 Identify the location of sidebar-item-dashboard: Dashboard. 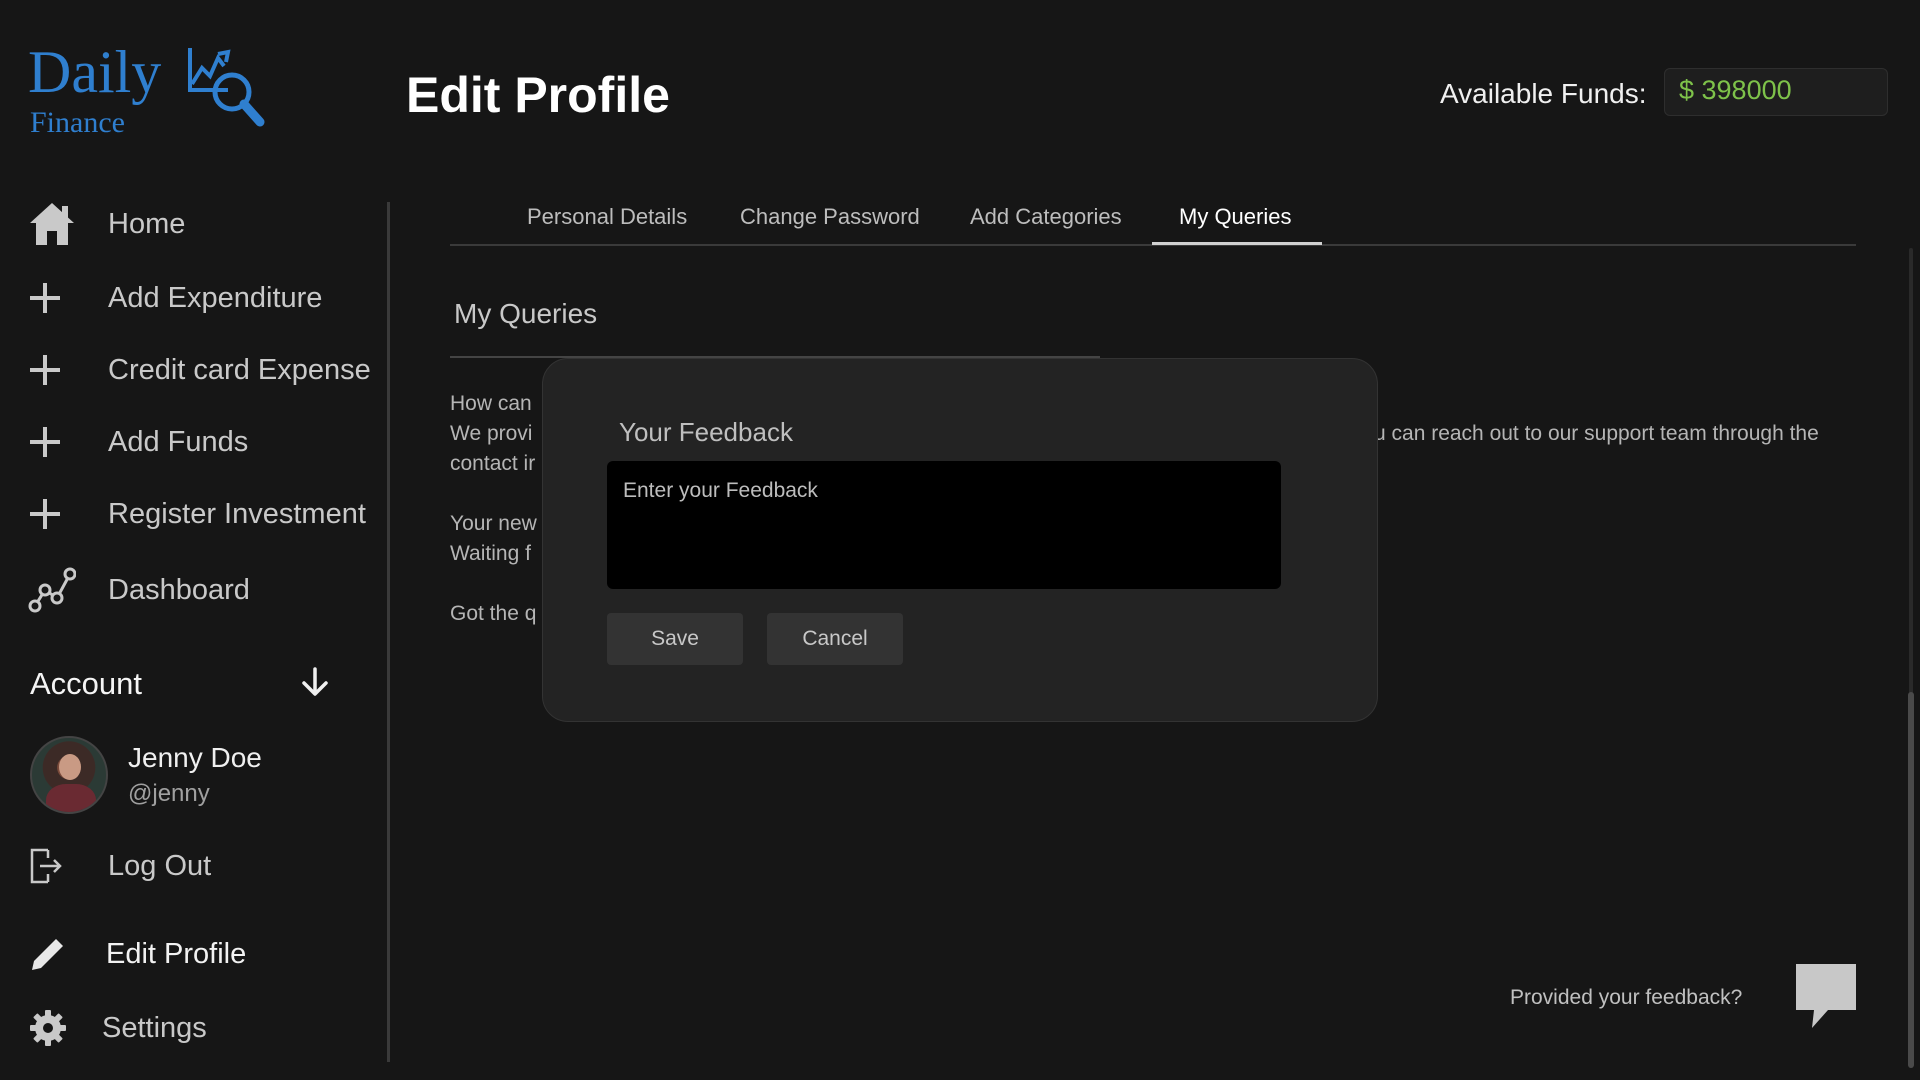
(139, 590).